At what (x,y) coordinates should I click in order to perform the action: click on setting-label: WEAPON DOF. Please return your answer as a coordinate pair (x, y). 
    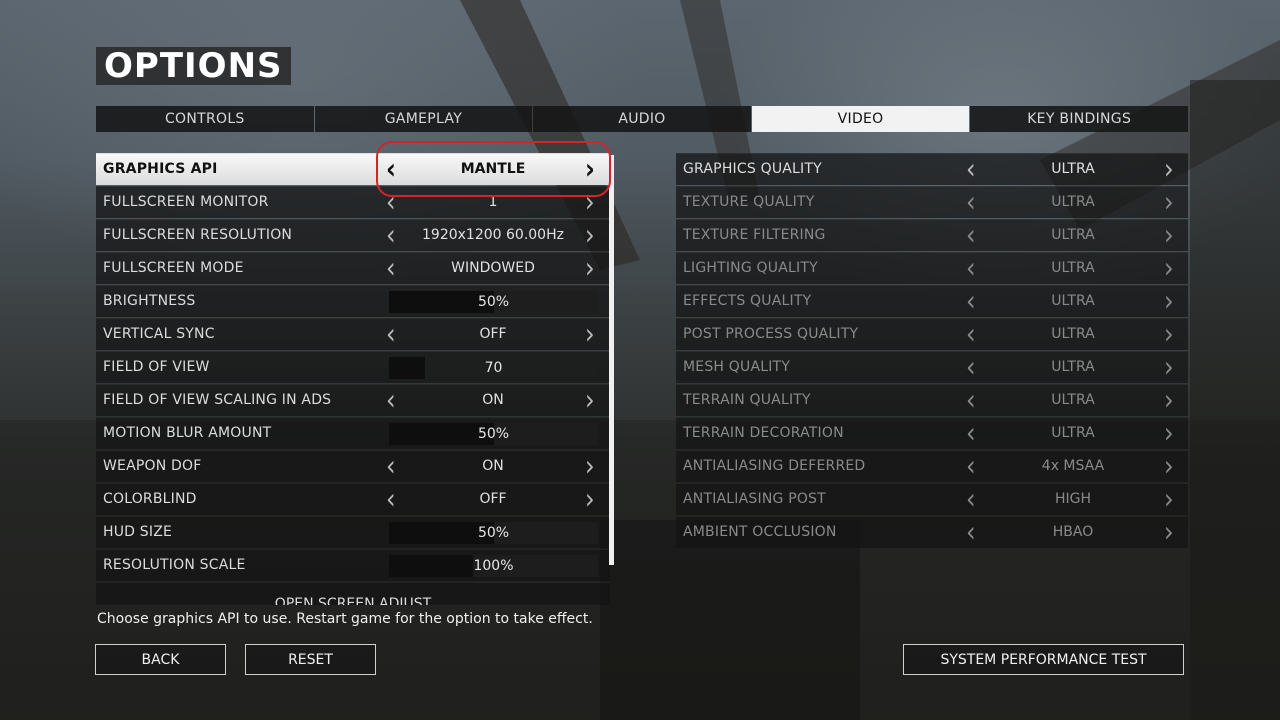
    Looking at the image, I should click on (152, 466).